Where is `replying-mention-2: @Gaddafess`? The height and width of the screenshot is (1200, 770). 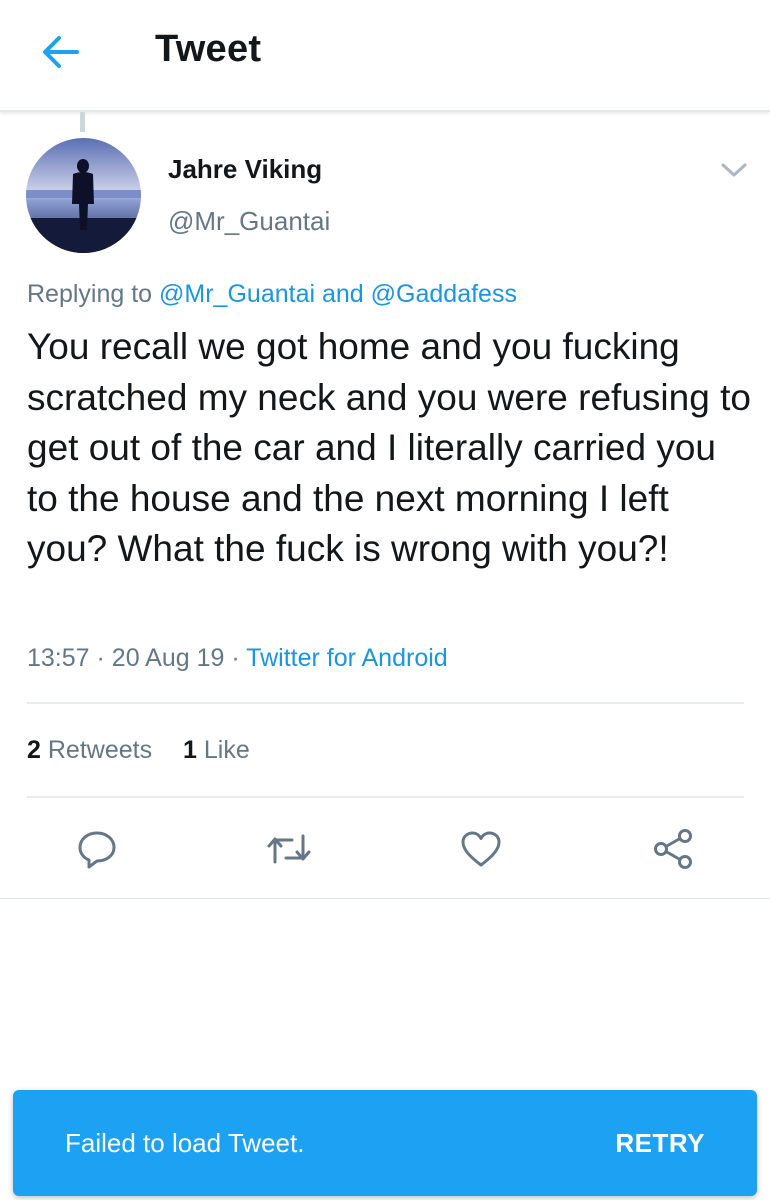 replying-mention-2: @Gaddafess is located at coordinates (444, 294).